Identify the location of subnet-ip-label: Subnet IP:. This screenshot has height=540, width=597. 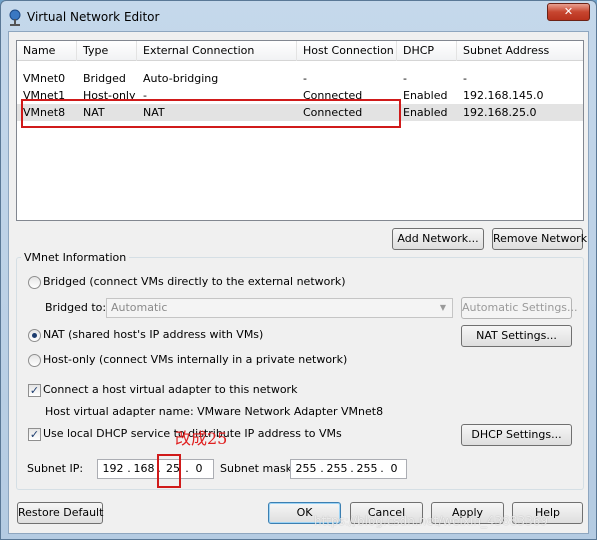
(55, 468).